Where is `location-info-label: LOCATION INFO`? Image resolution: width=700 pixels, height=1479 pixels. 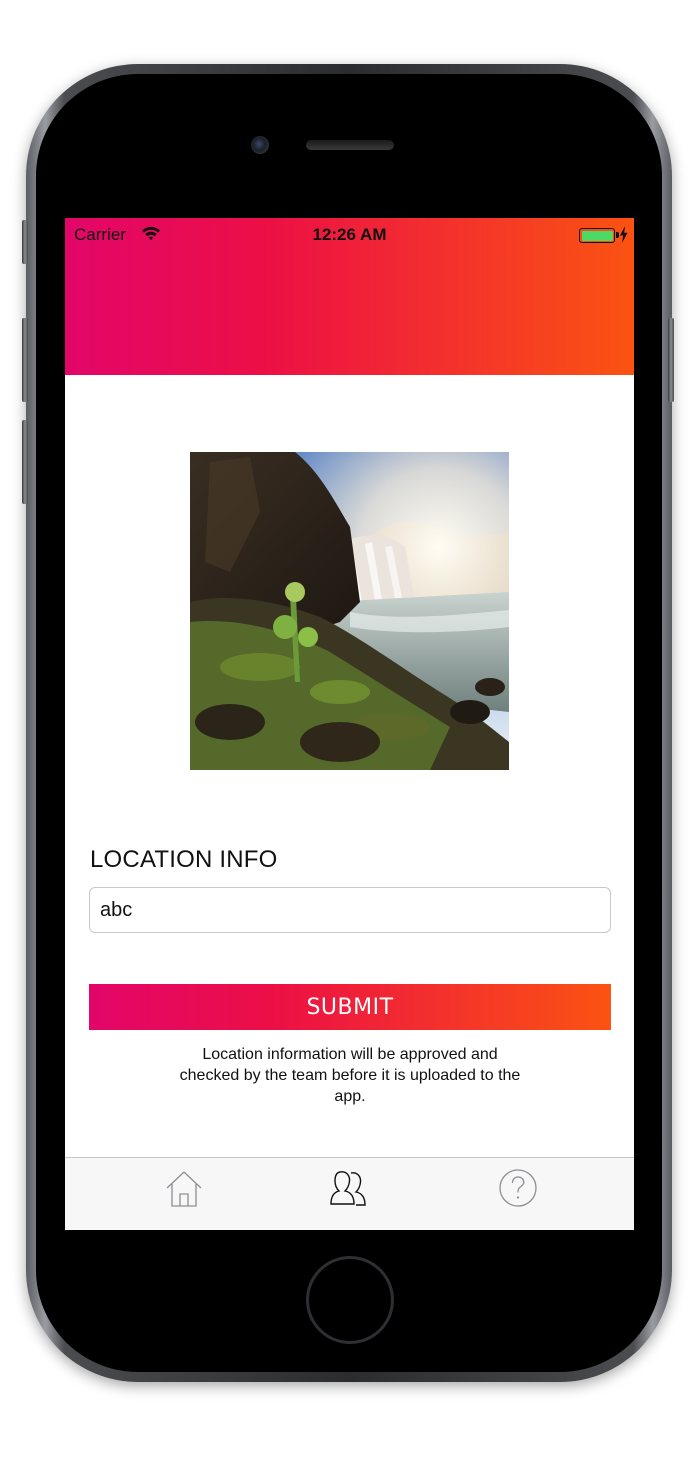
location-info-label: LOCATION INFO is located at coordinates (184, 859).